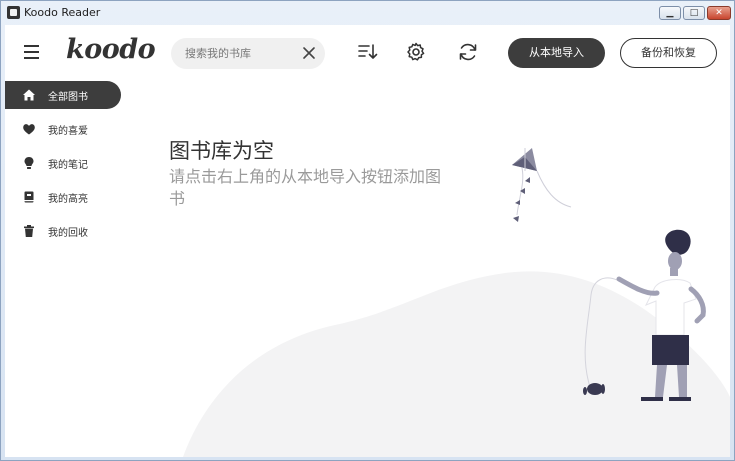  I want to click on kite-string, so click(601, 332).